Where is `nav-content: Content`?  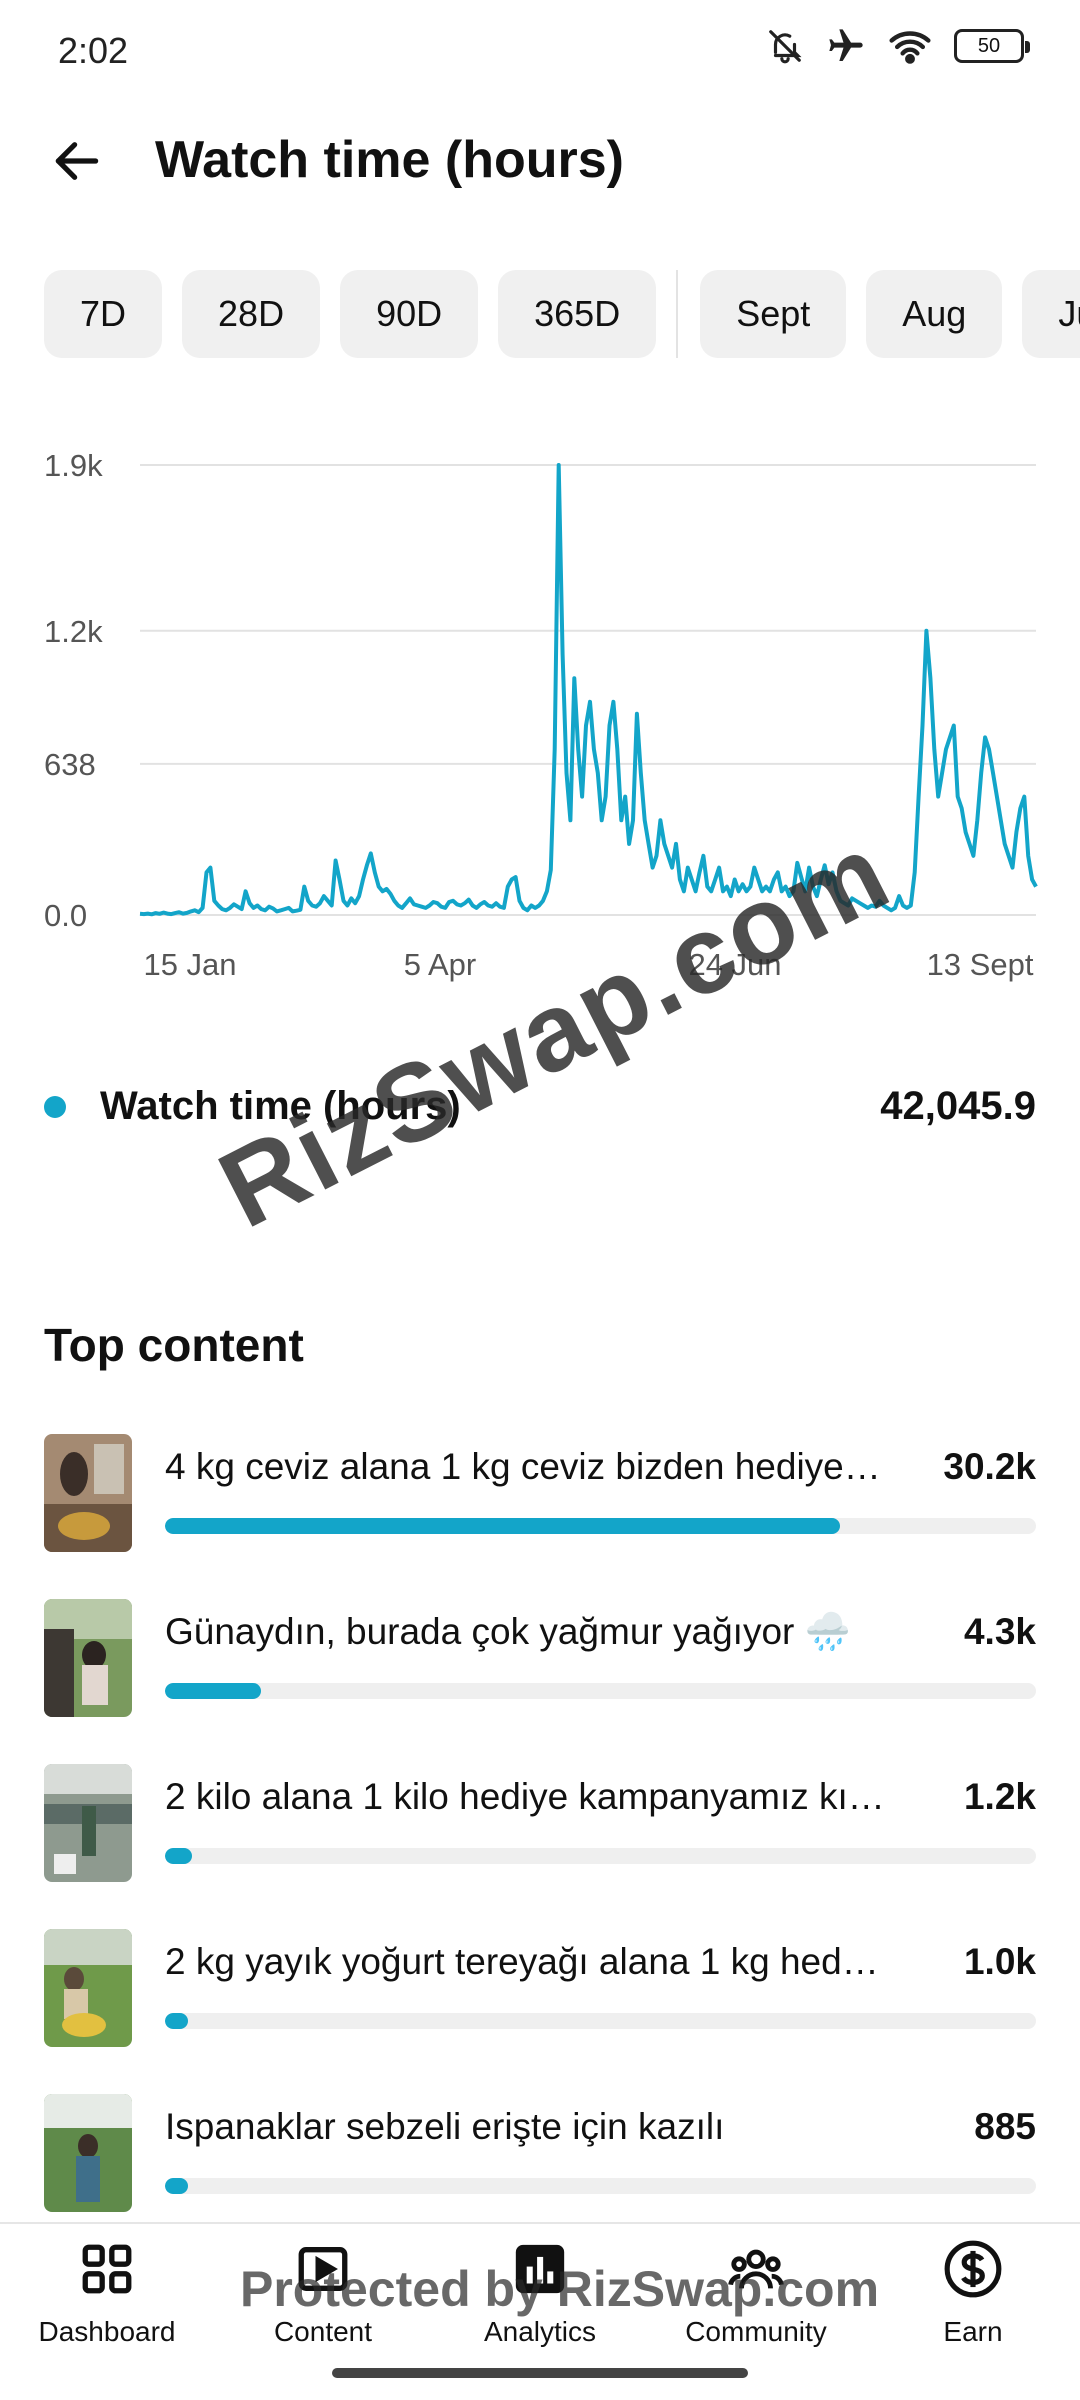 nav-content: Content is located at coordinates (323, 2301).